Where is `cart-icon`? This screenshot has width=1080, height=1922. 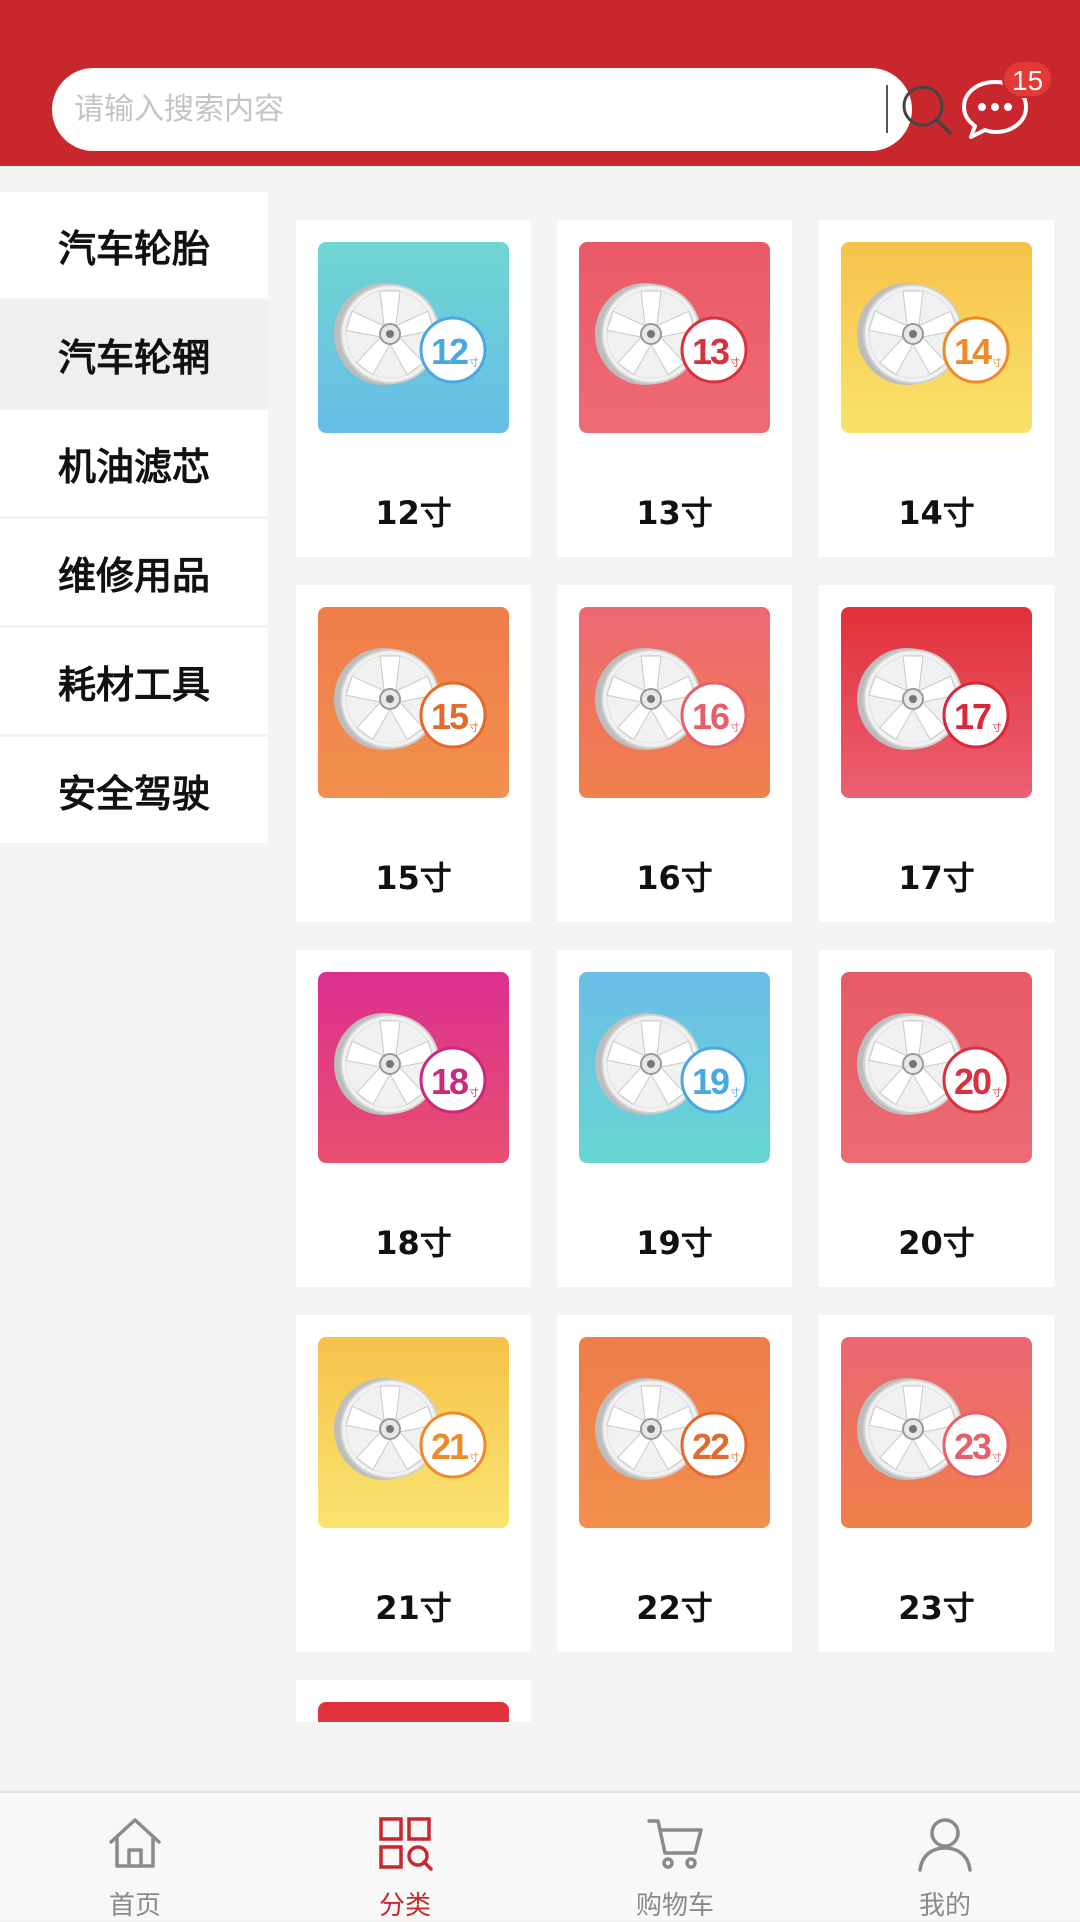 cart-icon is located at coordinates (675, 1844).